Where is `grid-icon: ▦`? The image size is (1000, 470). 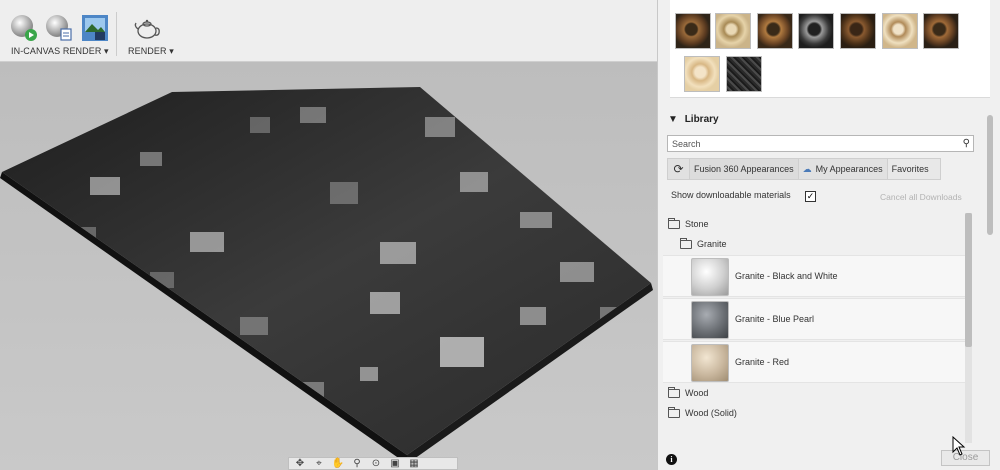
grid-icon: ▦ is located at coordinates (414, 463).